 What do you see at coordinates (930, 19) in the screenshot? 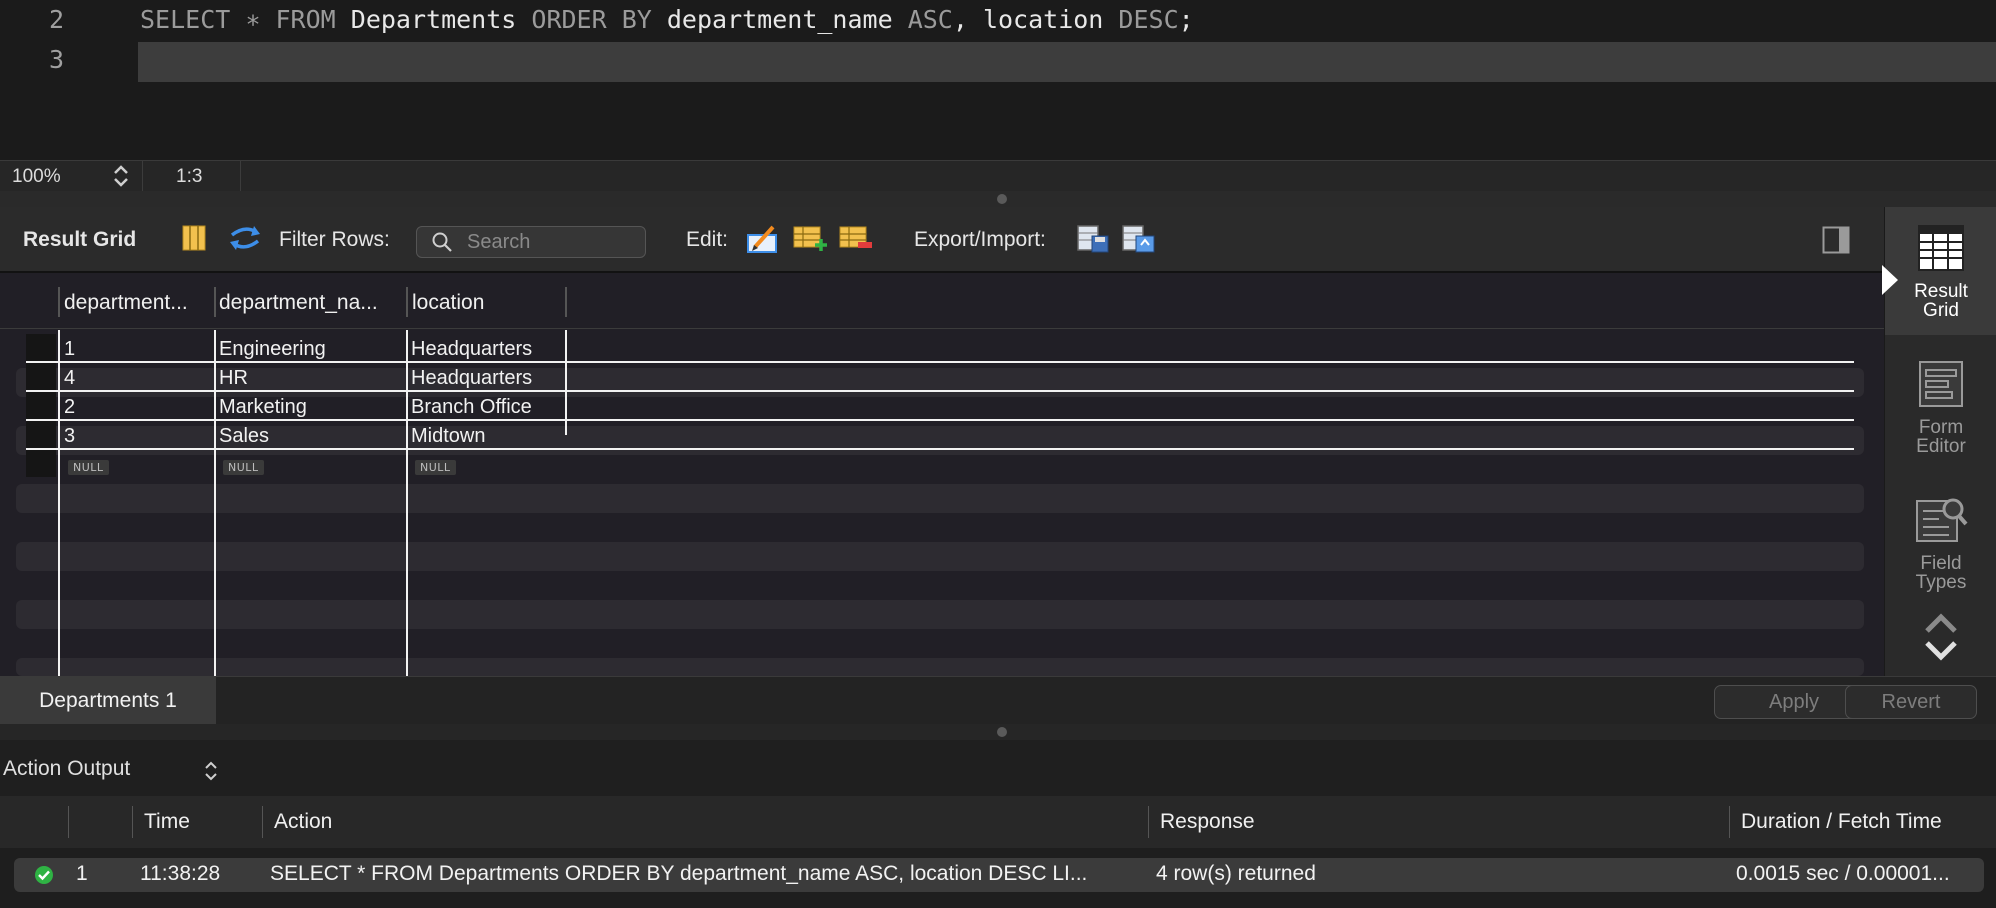
I see `sql-keyword: ASC` at bounding box center [930, 19].